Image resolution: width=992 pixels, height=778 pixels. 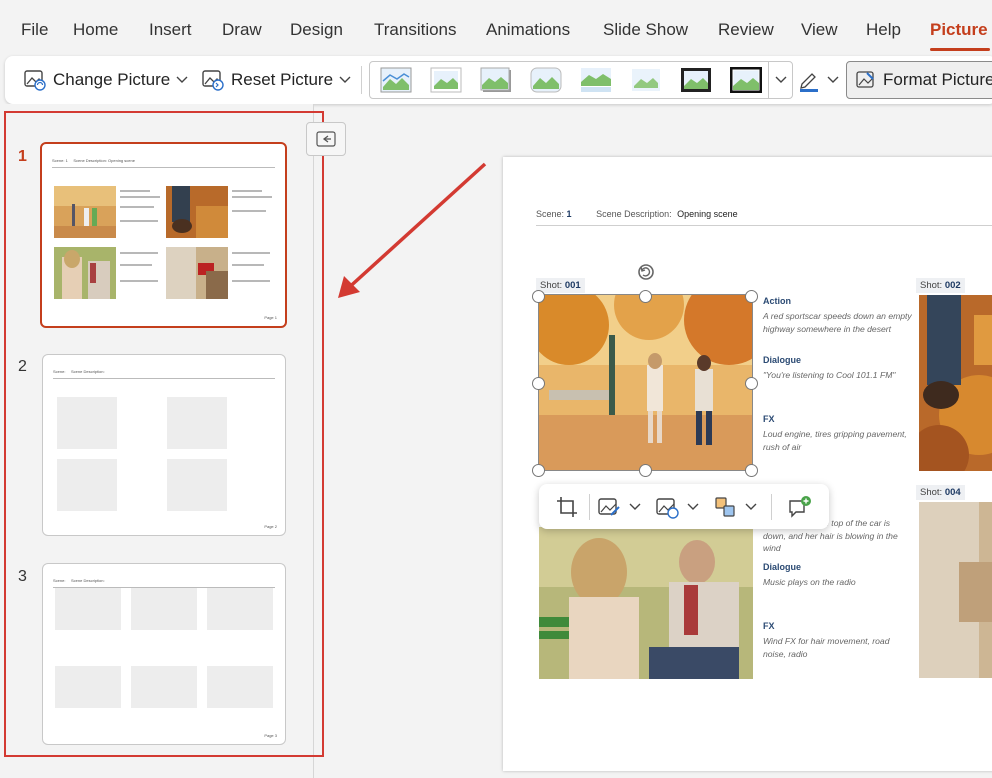 What do you see at coordinates (736, 507) in the screenshot?
I see `arrange-button` at bounding box center [736, 507].